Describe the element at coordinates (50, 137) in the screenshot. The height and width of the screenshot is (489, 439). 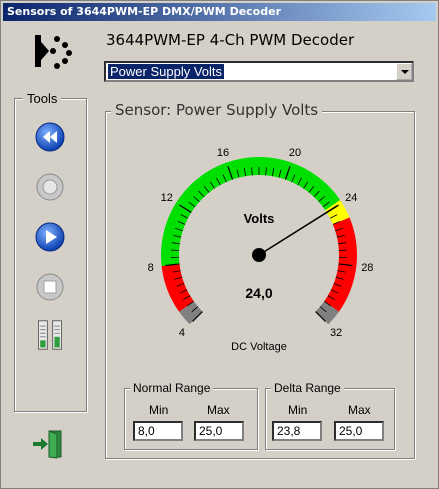
I see `rewind-icon` at that location.